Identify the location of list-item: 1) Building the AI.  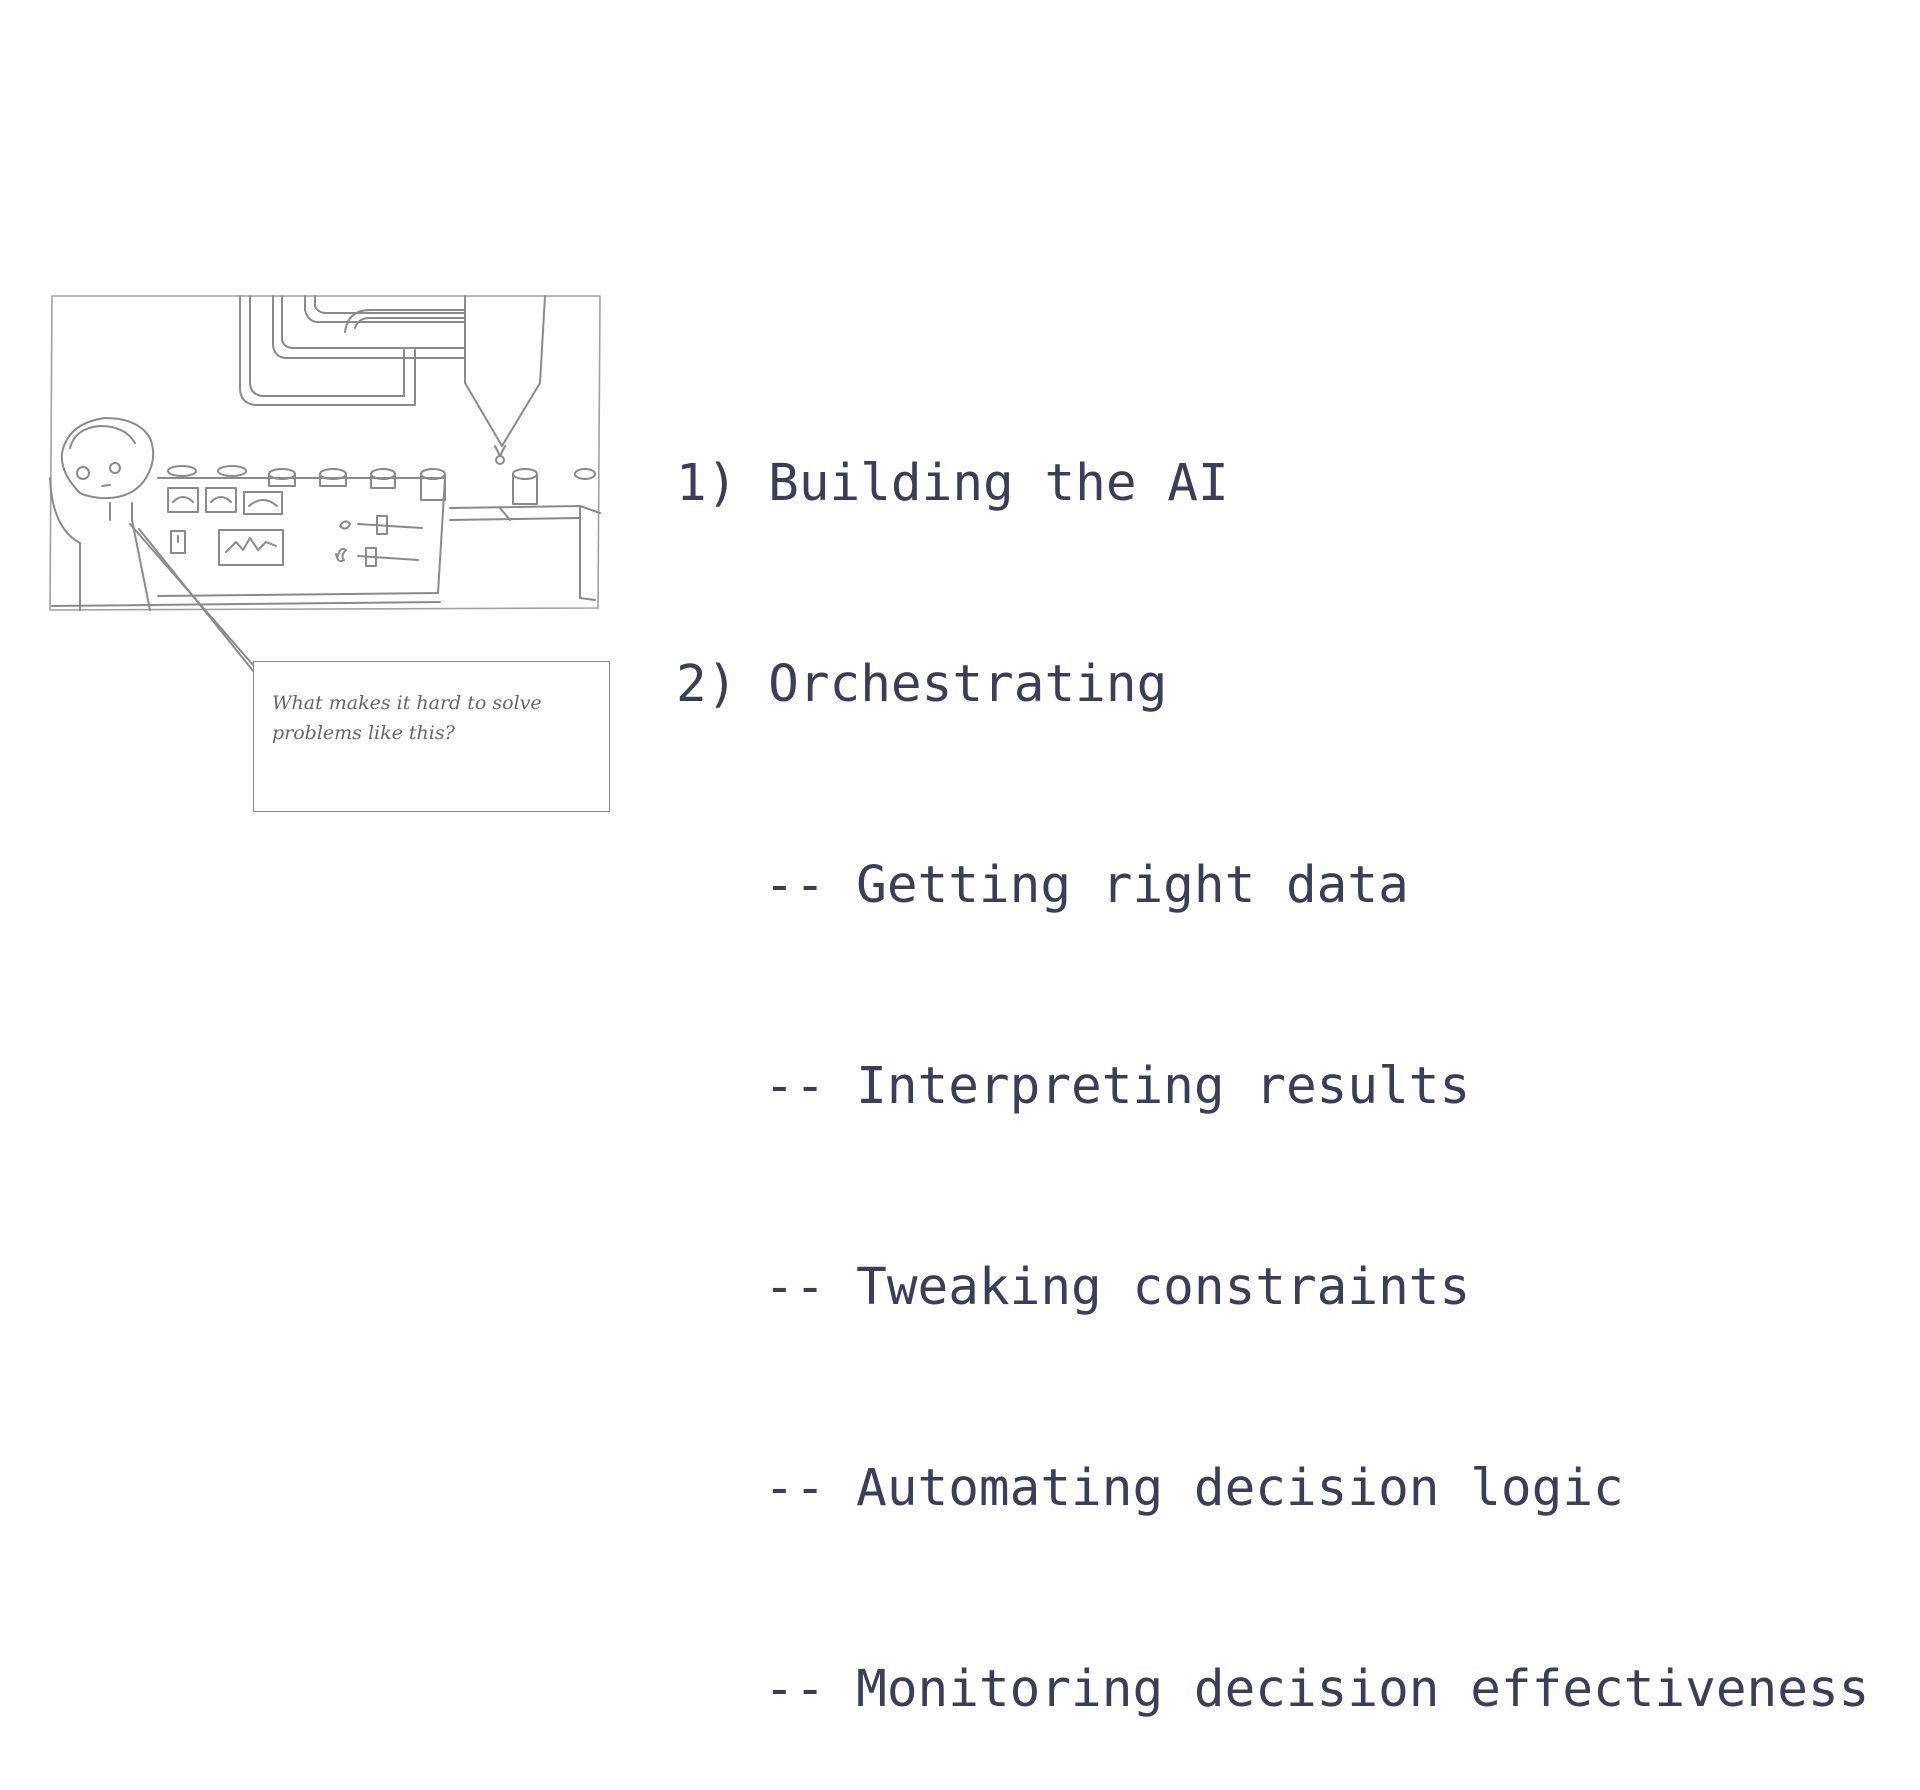
(952, 483).